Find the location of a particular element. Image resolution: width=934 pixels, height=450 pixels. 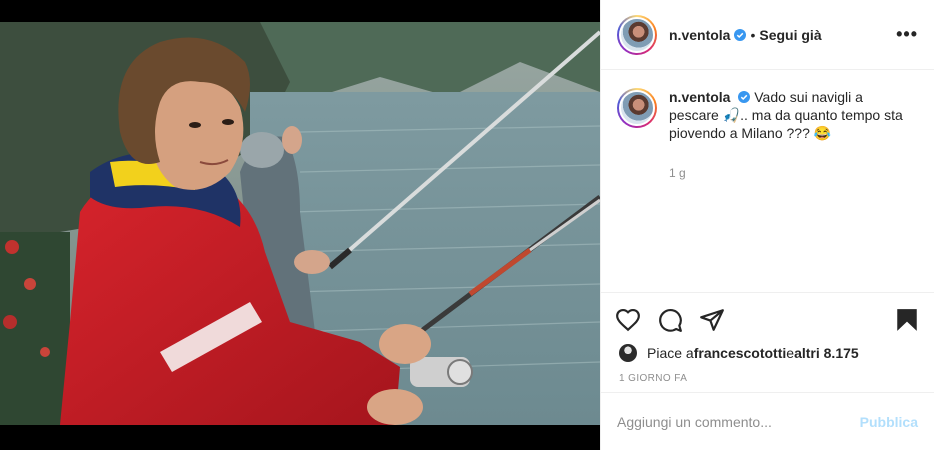

comment-box: Pubblica is located at coordinates (767, 421).